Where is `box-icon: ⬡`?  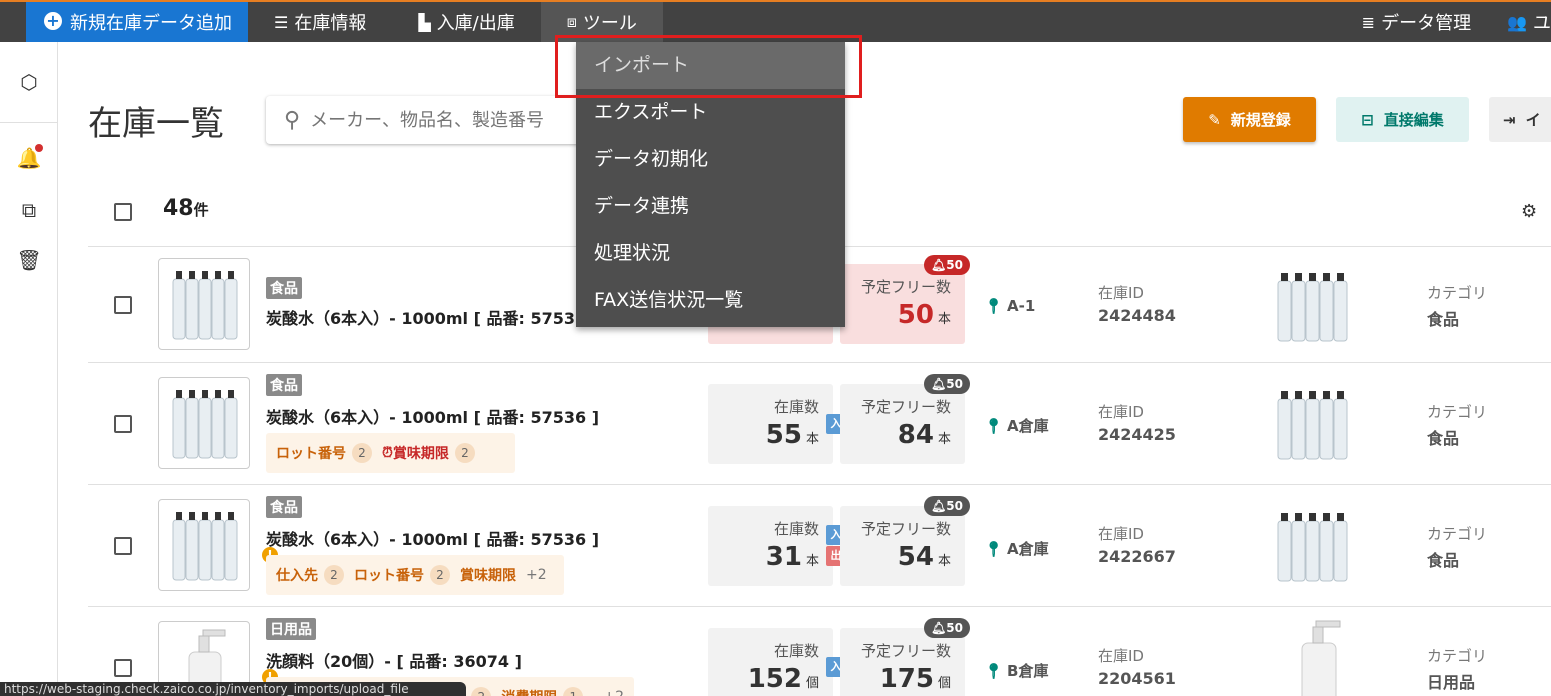
box-icon: ⬡ is located at coordinates (29, 82).